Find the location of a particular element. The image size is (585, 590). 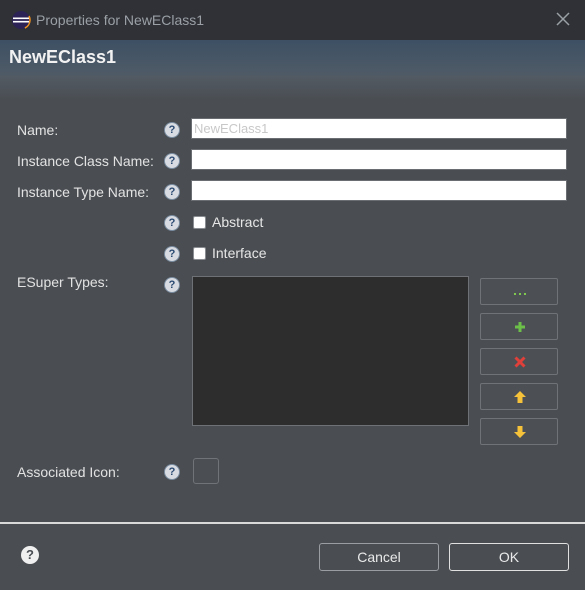

move-up-button is located at coordinates (519, 396).